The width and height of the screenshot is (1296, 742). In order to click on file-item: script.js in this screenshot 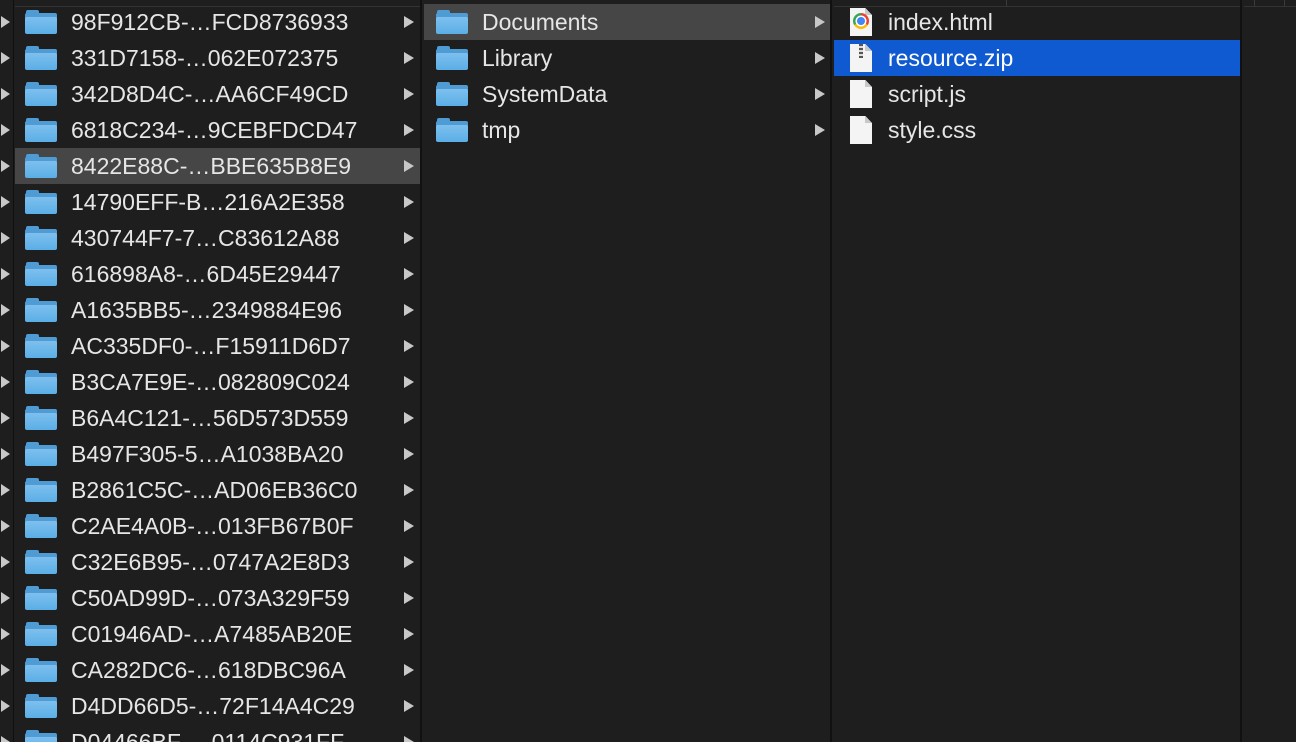, I will do `click(1037, 94)`.